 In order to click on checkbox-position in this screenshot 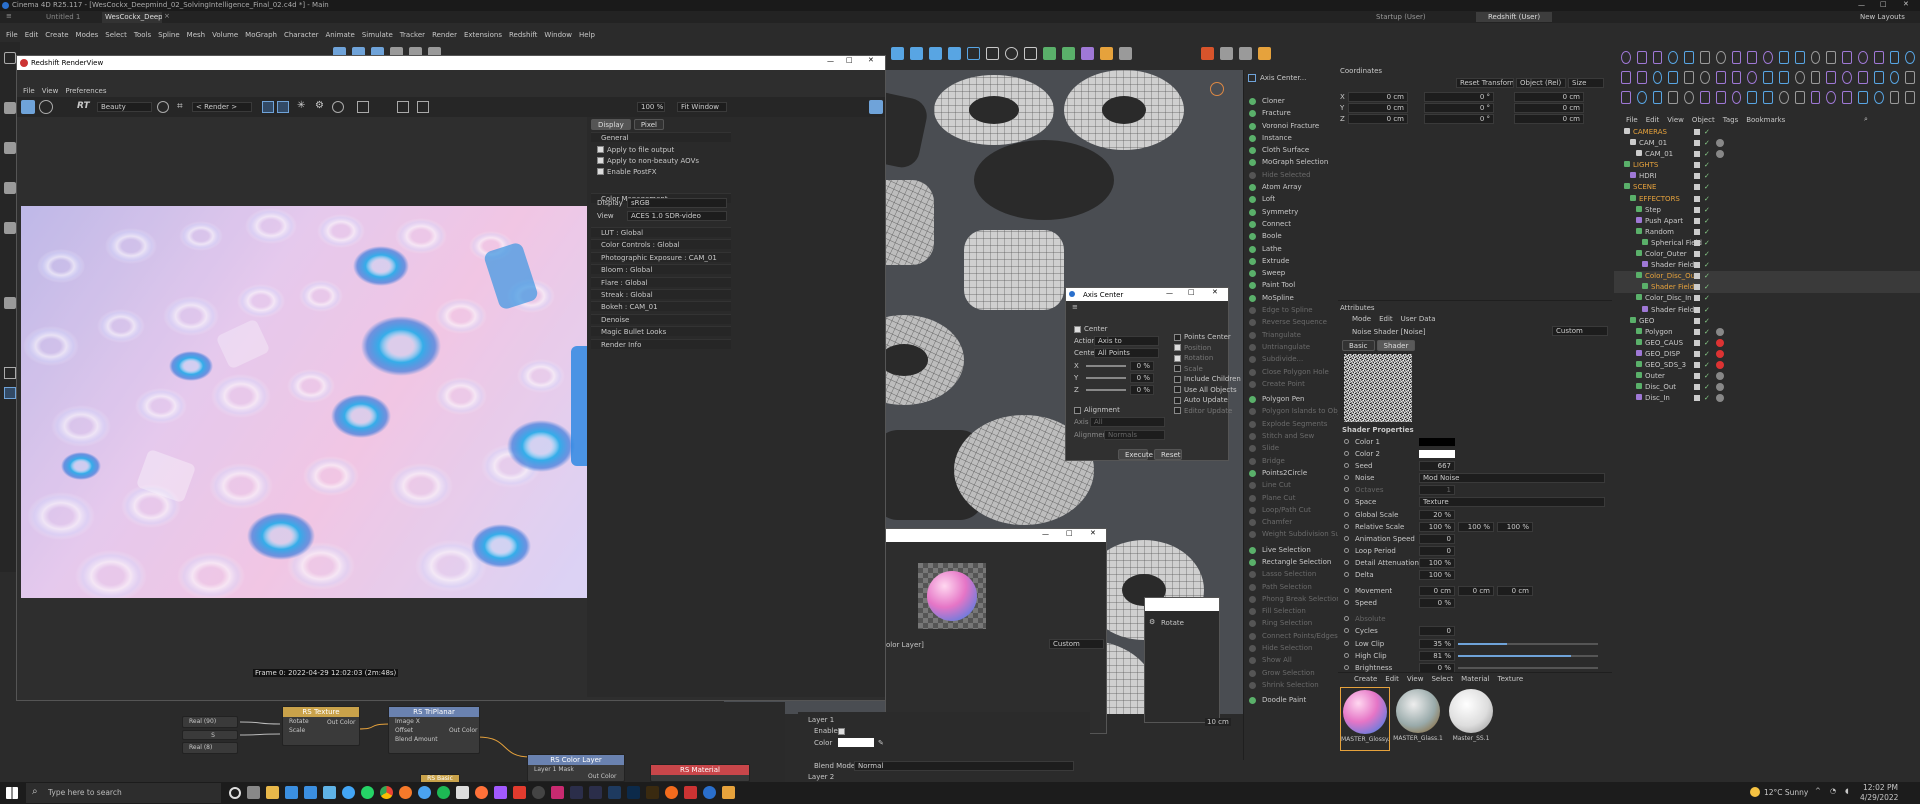, I will do `click(1177, 348)`.